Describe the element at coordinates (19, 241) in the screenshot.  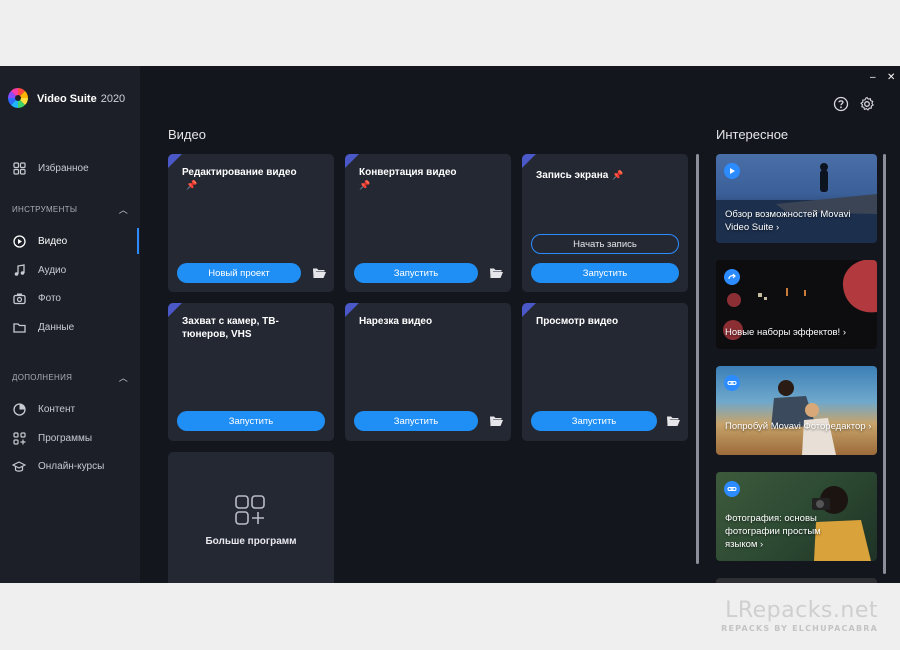
I see `play-circle-icon` at that location.